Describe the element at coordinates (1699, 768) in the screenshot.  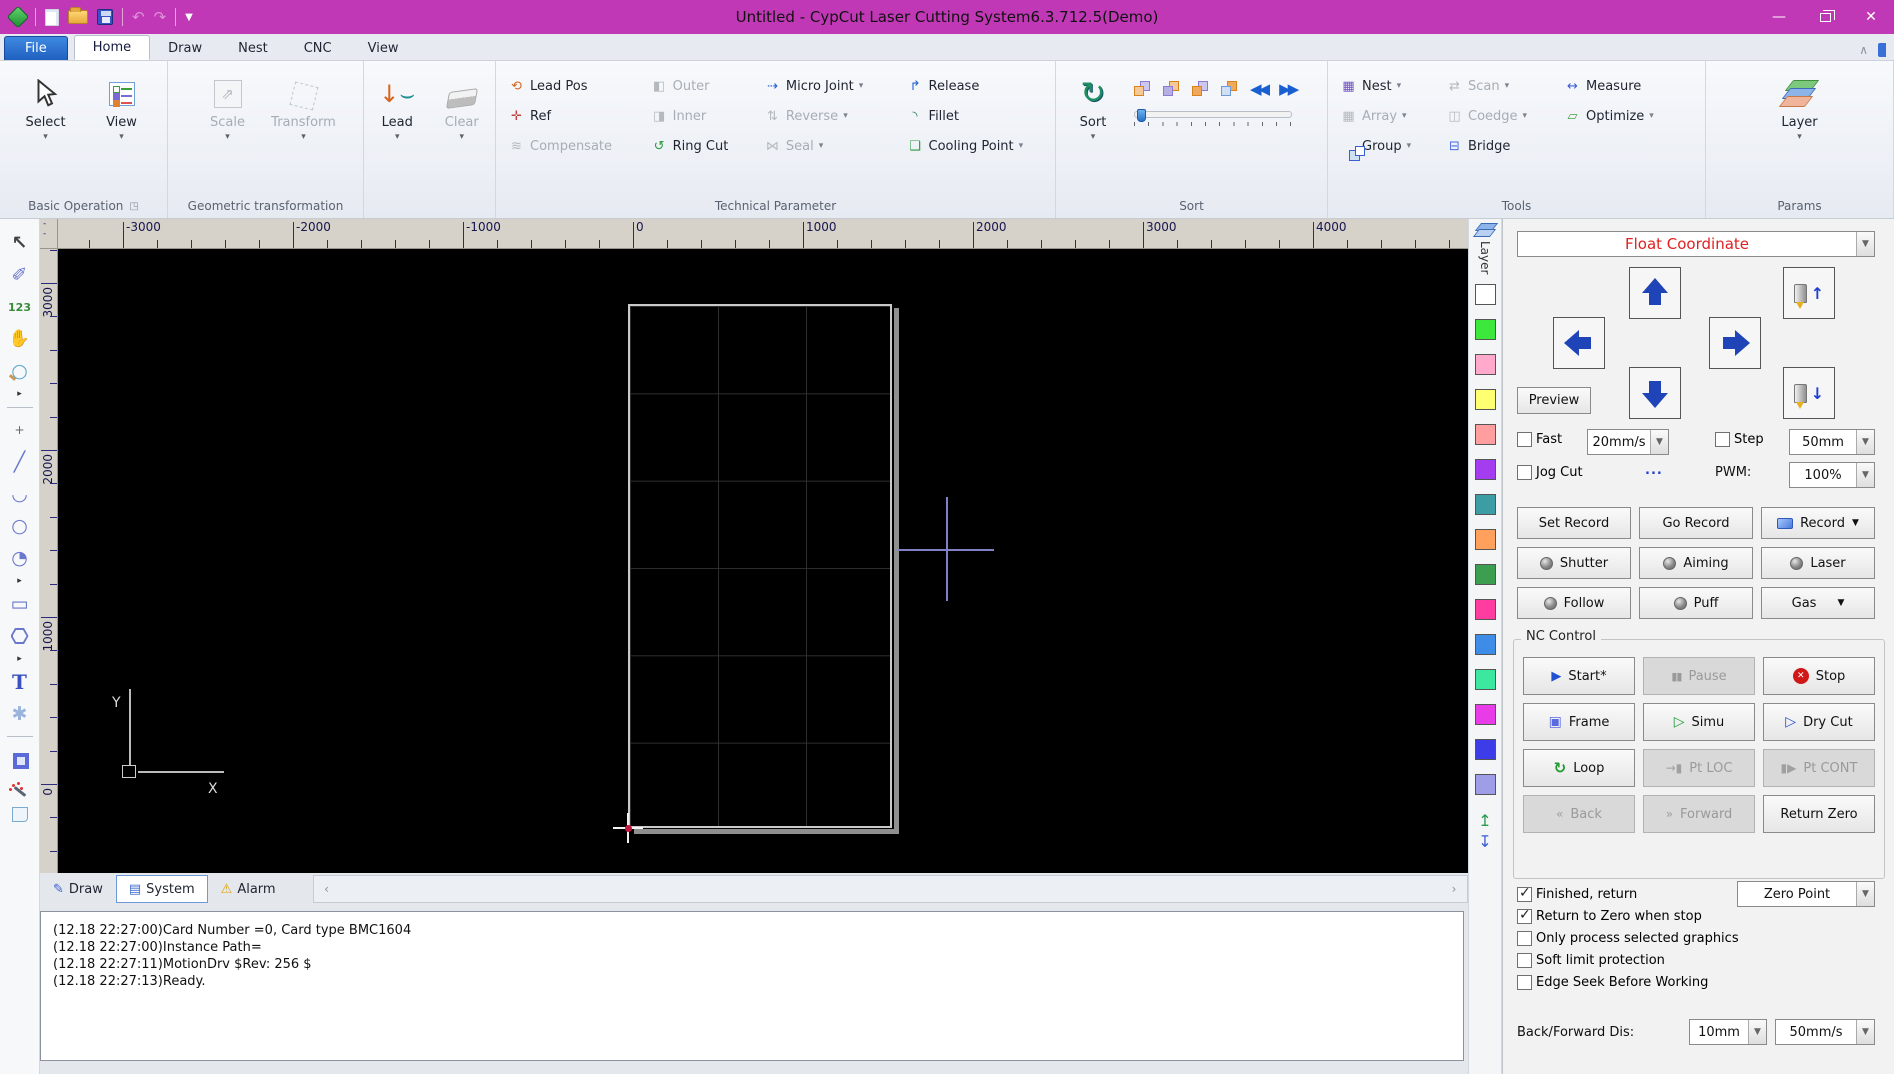
I see `pt-loc-button: →▮ Pt LOC` at that location.